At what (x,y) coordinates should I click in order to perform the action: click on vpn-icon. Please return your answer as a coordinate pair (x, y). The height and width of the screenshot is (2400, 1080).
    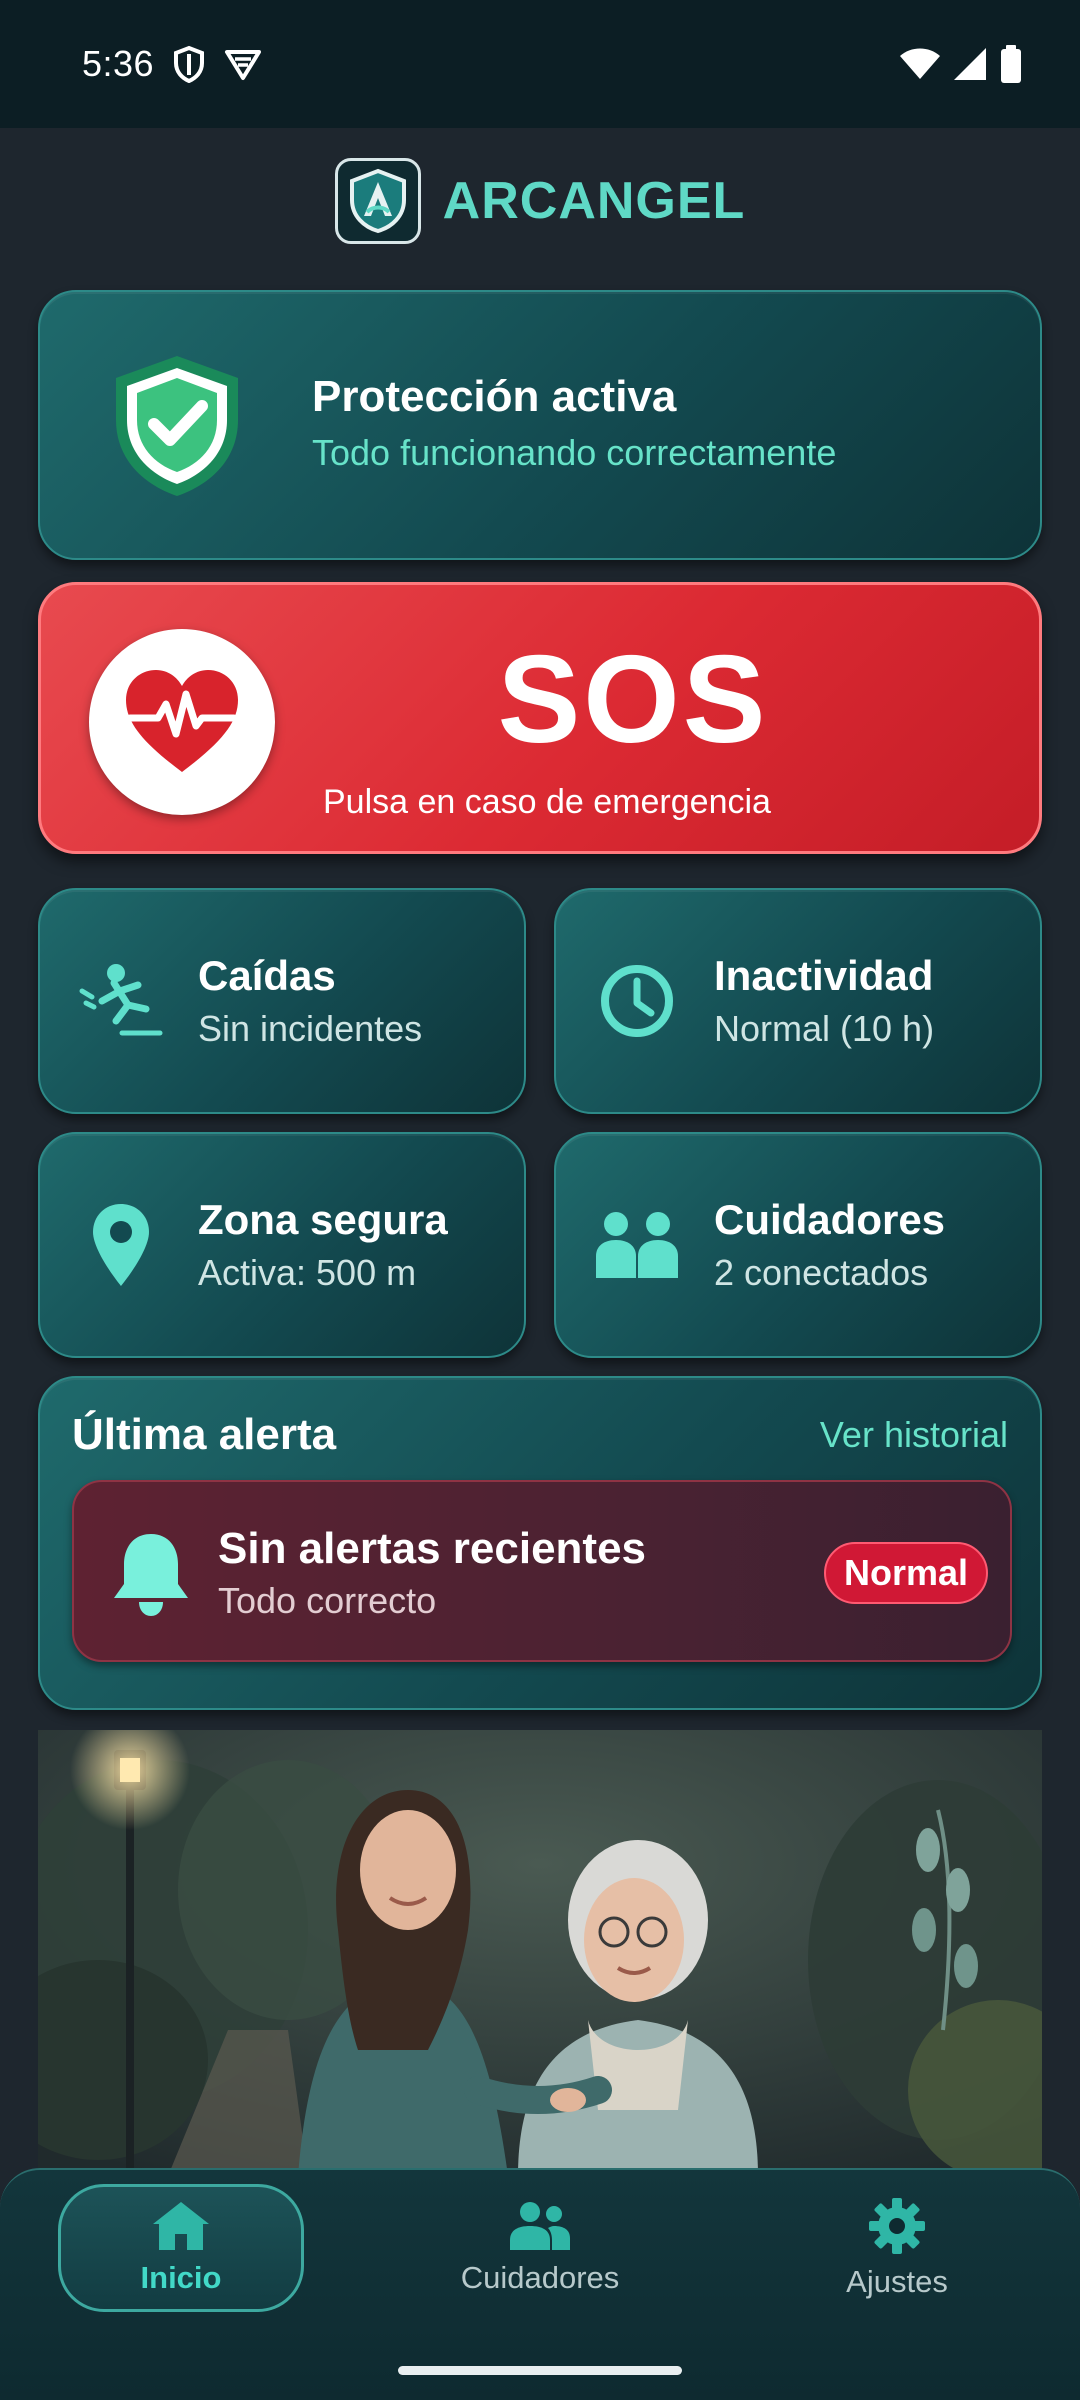
    Looking at the image, I should click on (243, 65).